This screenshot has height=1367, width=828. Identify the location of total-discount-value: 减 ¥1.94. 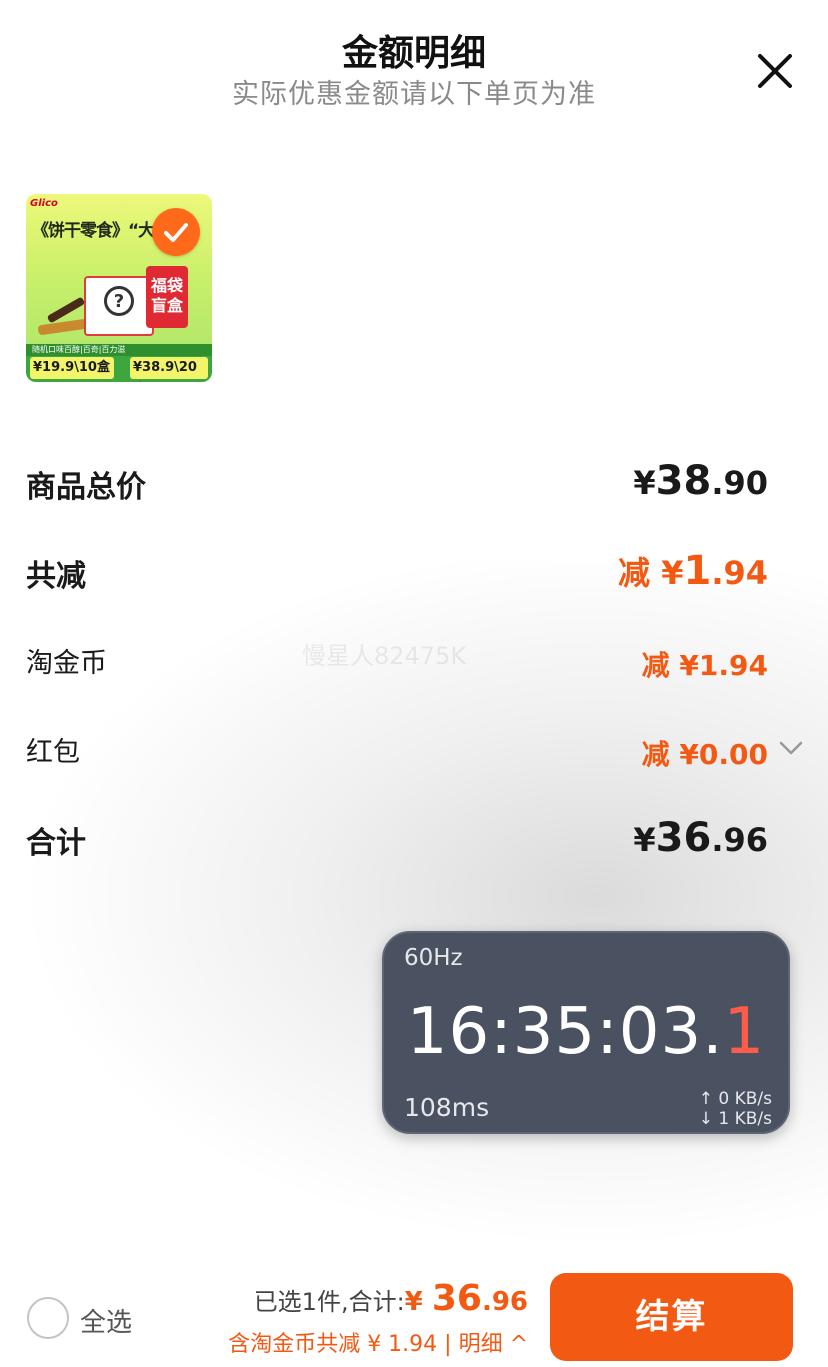
(693, 571).